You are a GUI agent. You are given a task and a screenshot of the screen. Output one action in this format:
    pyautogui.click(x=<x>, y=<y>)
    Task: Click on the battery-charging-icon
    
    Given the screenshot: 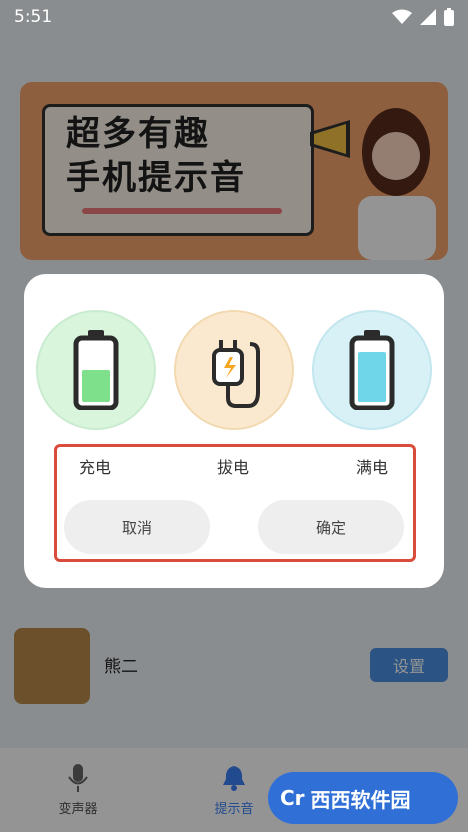 What is the action you would take?
    pyautogui.click(x=96, y=370)
    